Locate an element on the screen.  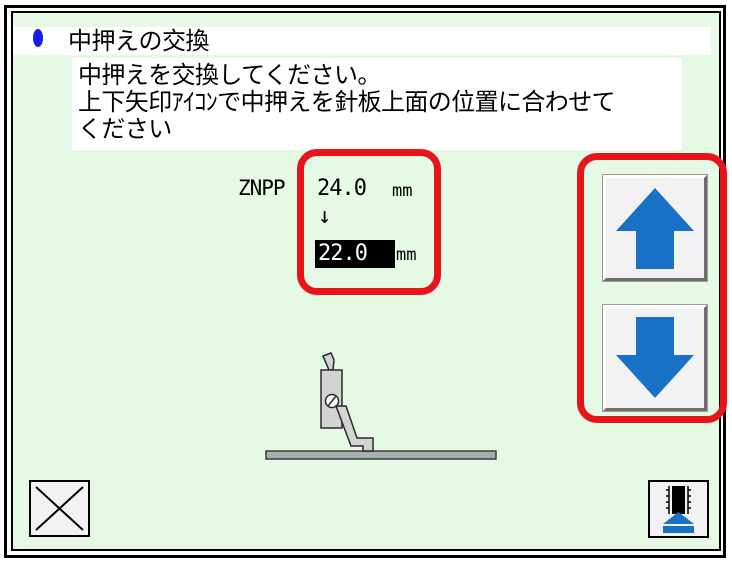
presser-up-icon is located at coordinates (678, 509).